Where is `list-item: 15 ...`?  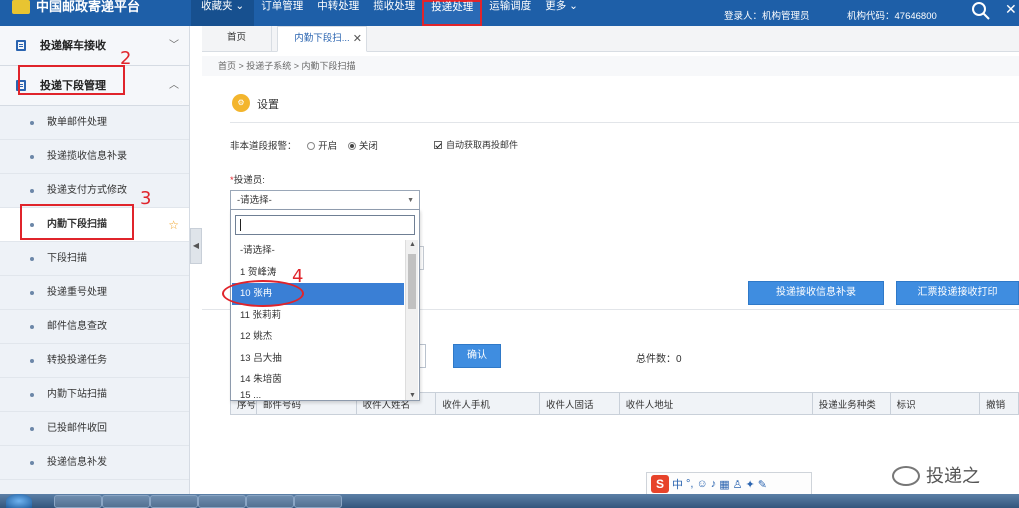 list-item: 15 ... is located at coordinates (318, 396).